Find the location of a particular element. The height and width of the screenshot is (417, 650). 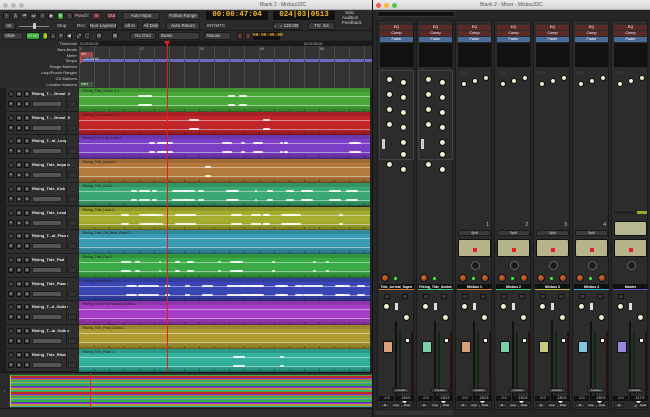

secondary-clock: 024|03|0513 is located at coordinates (304, 15).